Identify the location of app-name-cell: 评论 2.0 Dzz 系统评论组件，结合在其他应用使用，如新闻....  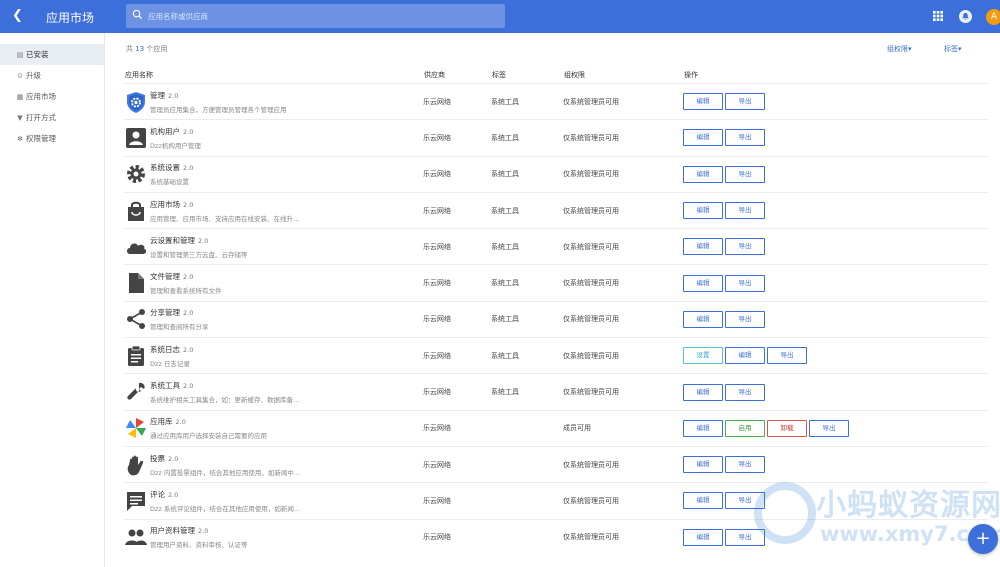
(286, 501).